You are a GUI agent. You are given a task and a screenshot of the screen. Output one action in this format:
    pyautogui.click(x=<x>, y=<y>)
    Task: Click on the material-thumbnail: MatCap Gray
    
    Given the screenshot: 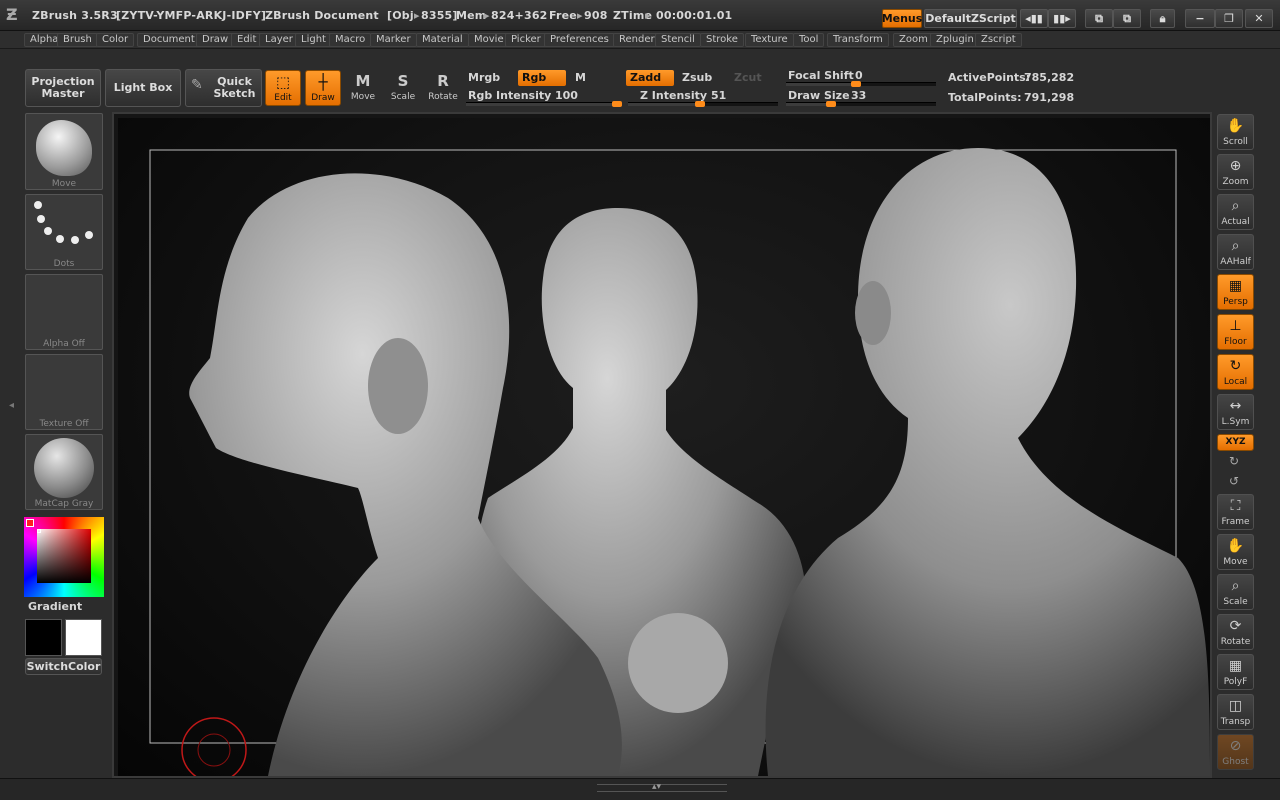 What is the action you would take?
    pyautogui.click(x=64, y=472)
    